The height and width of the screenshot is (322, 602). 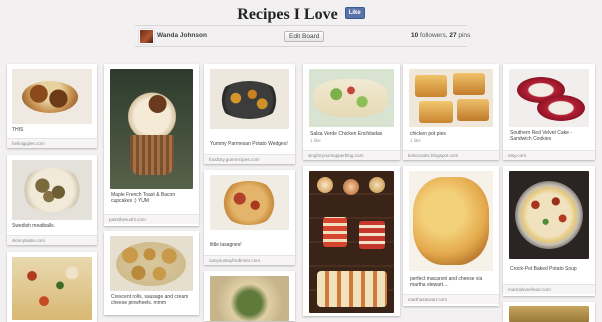 I want to click on pins-count: 27, so click(x=453, y=35).